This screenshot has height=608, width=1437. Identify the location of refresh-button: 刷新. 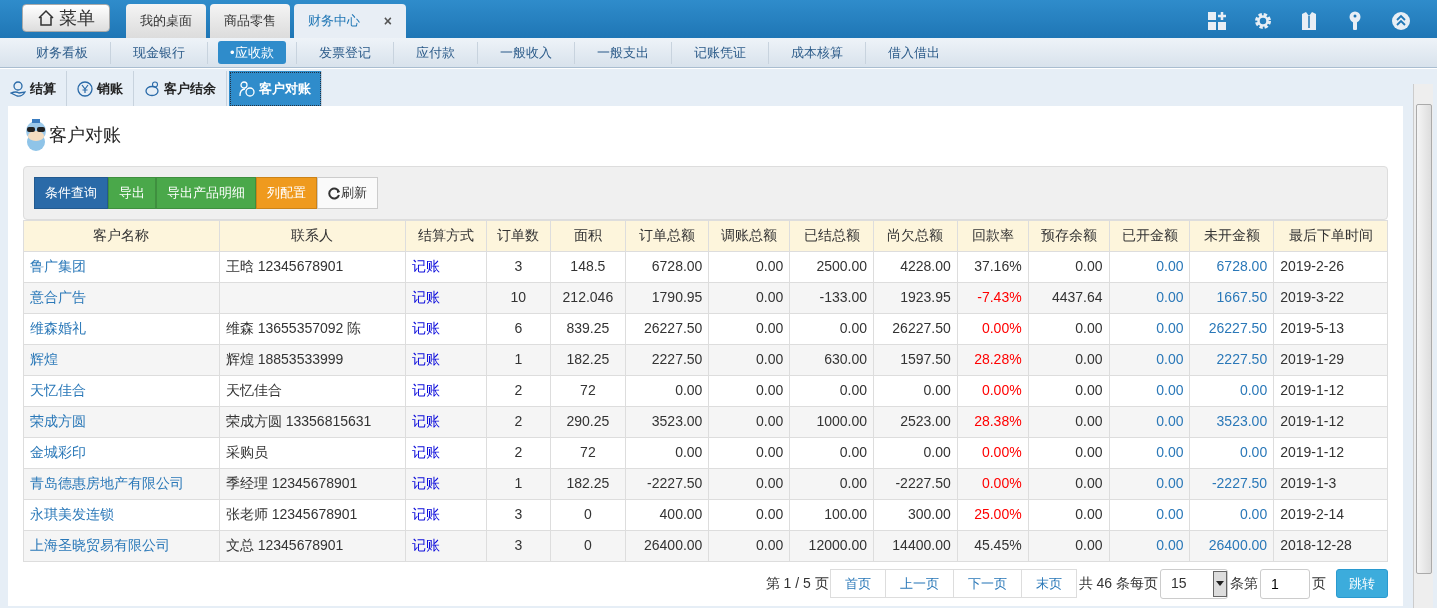
(347, 193).